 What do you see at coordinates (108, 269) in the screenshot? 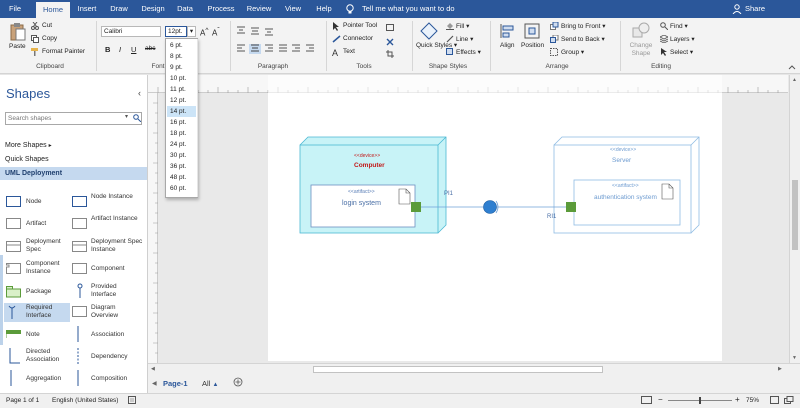
I see `shape-component: Component` at bounding box center [108, 269].